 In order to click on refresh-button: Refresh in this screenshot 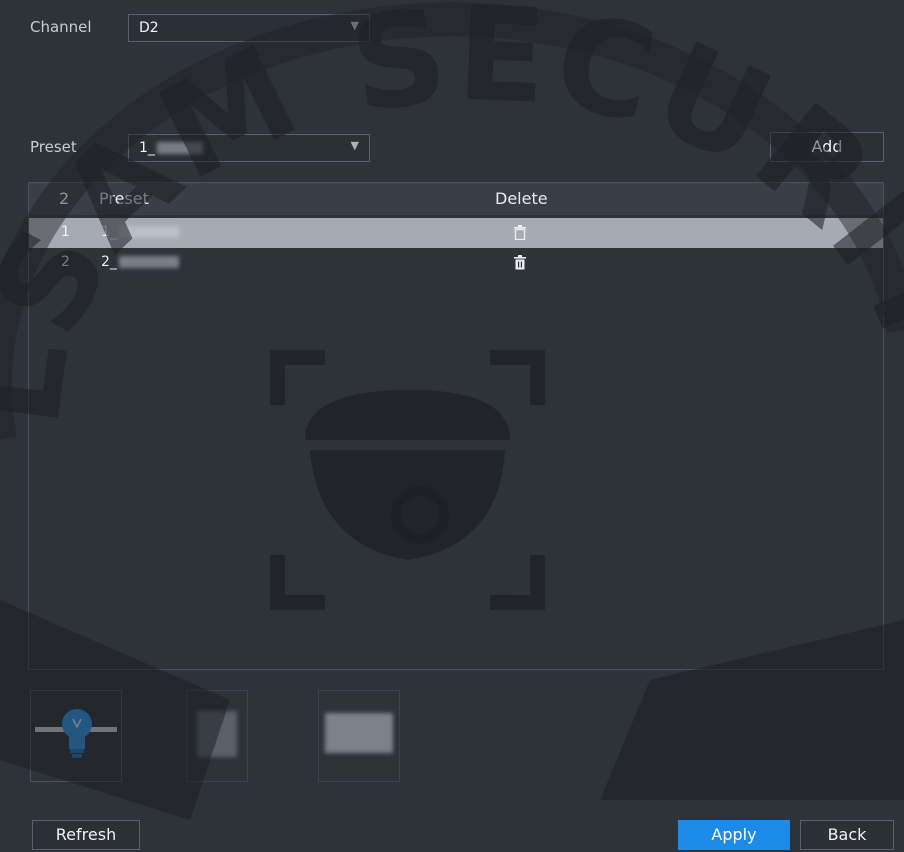, I will do `click(86, 835)`.